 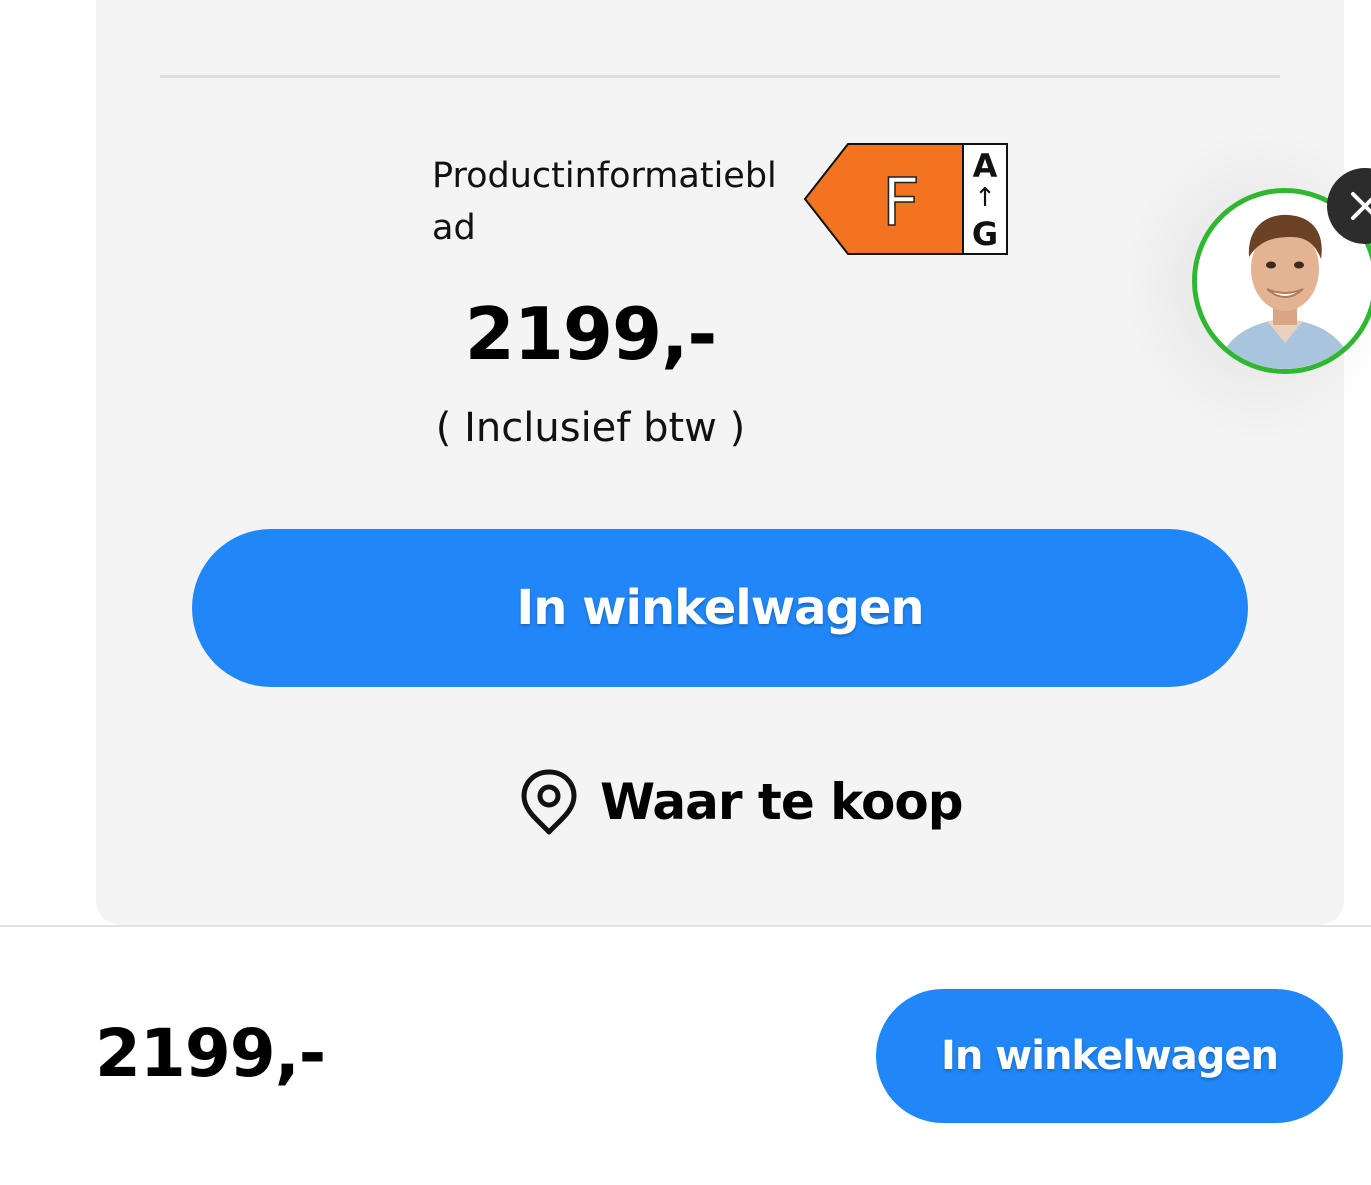 I want to click on sticky-add-to-cart-button: In winkelwagen, so click(x=1109, y=1056).